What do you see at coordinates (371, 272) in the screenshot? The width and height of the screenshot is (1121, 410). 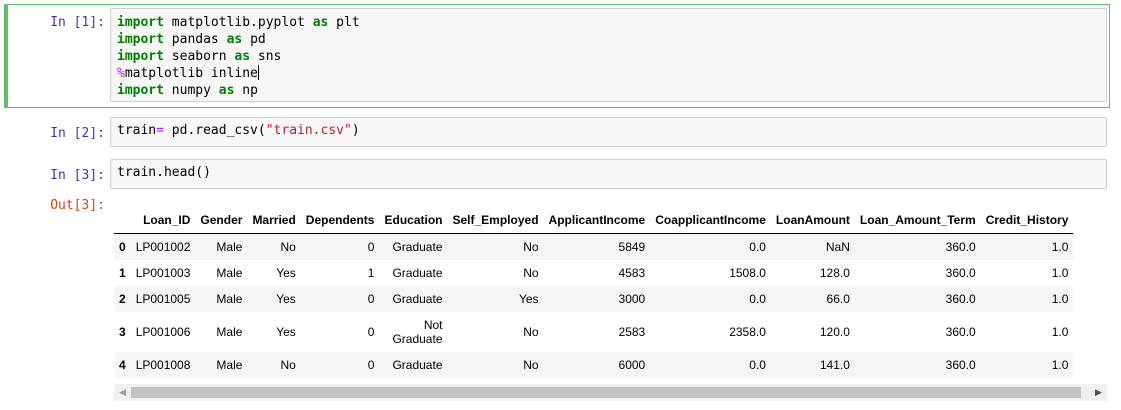 I see `table-cell: 1` at bounding box center [371, 272].